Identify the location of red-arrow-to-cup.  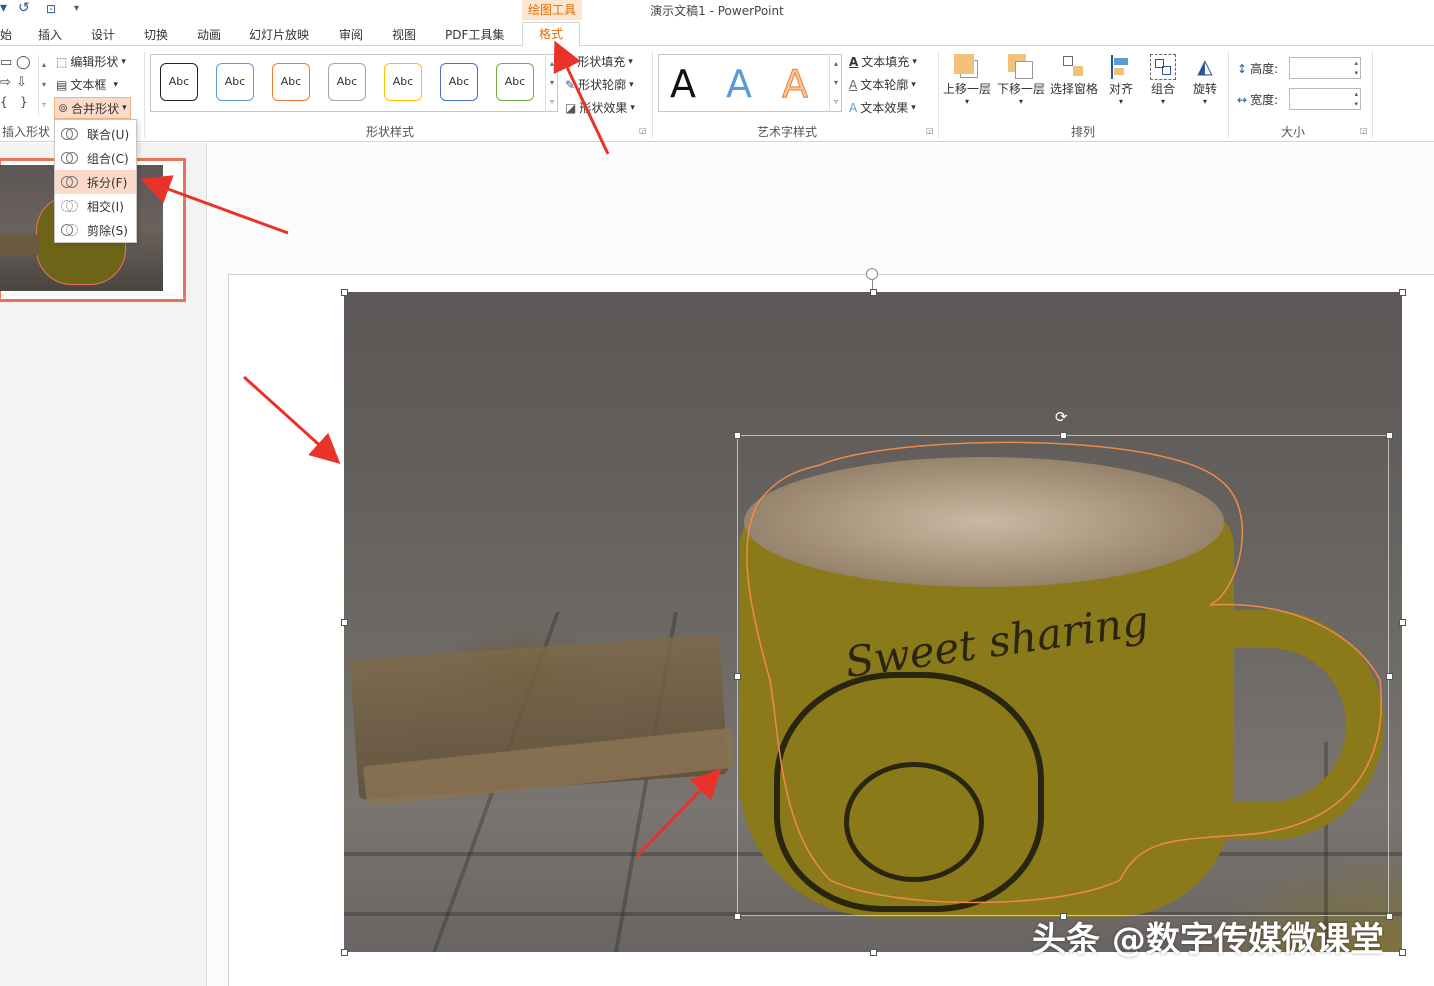
(678, 813).